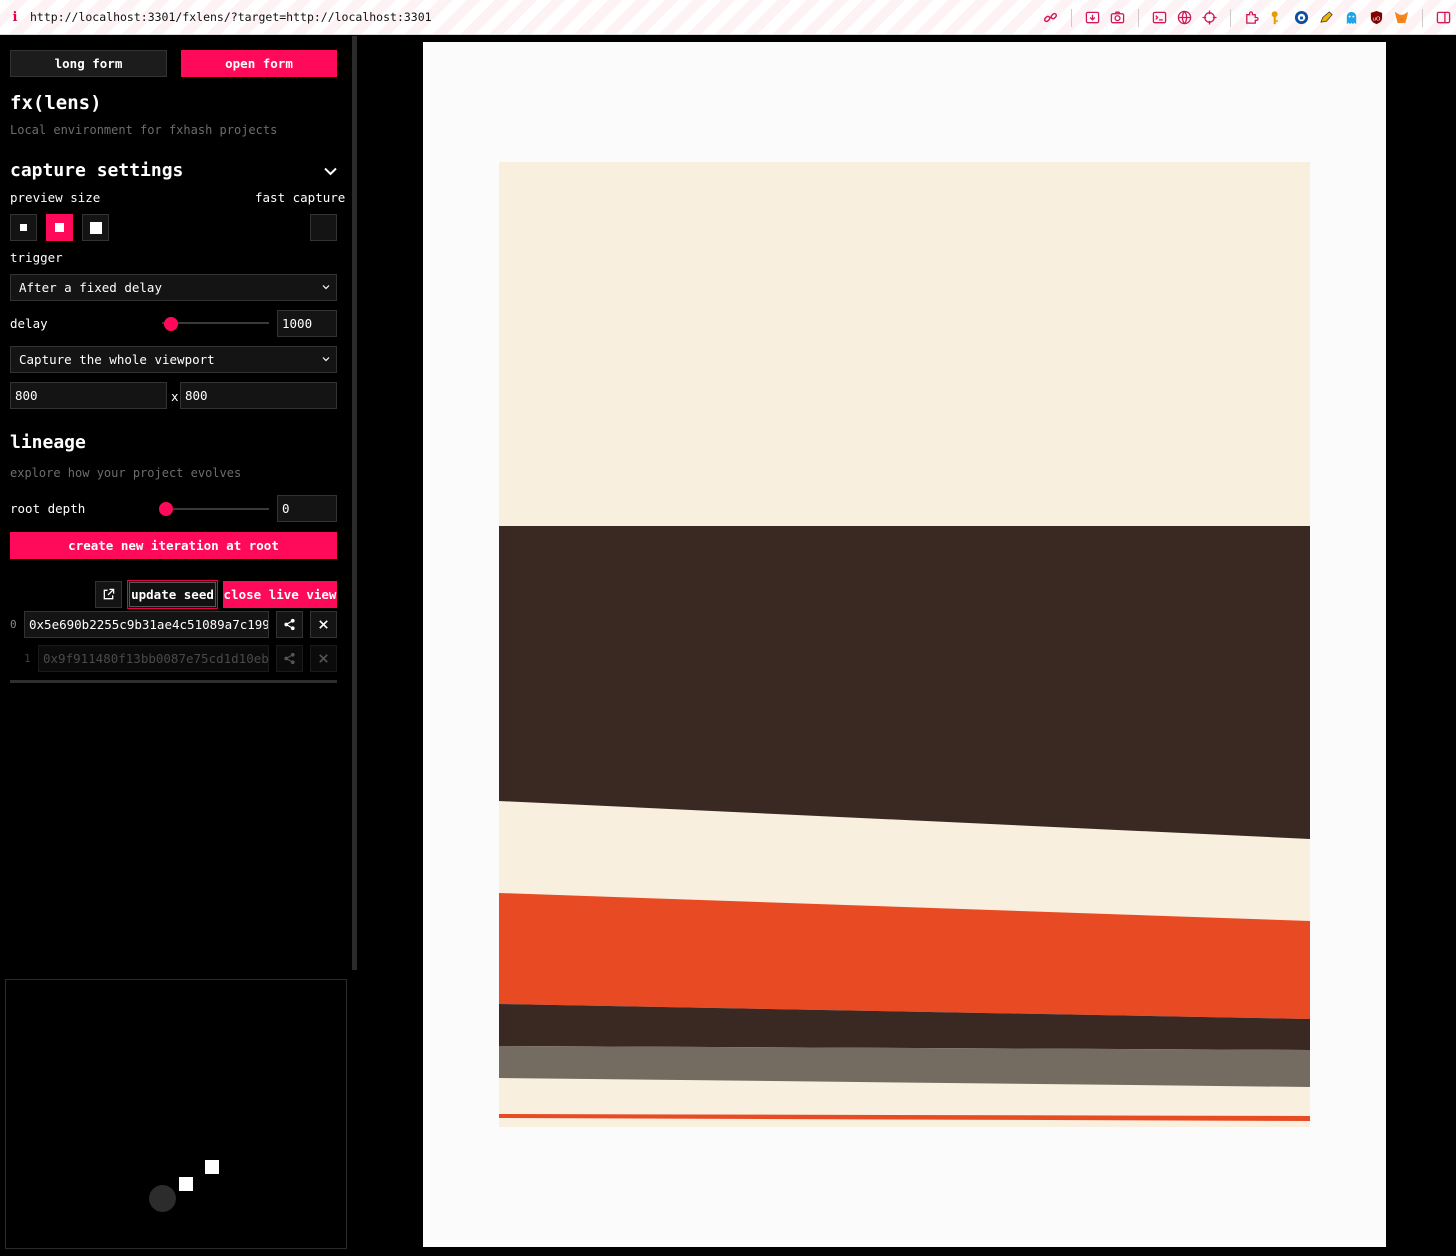 The image size is (1456, 1256). What do you see at coordinates (144, 130) in the screenshot?
I see `app-subtitle: Local environment for fxhash projects` at bounding box center [144, 130].